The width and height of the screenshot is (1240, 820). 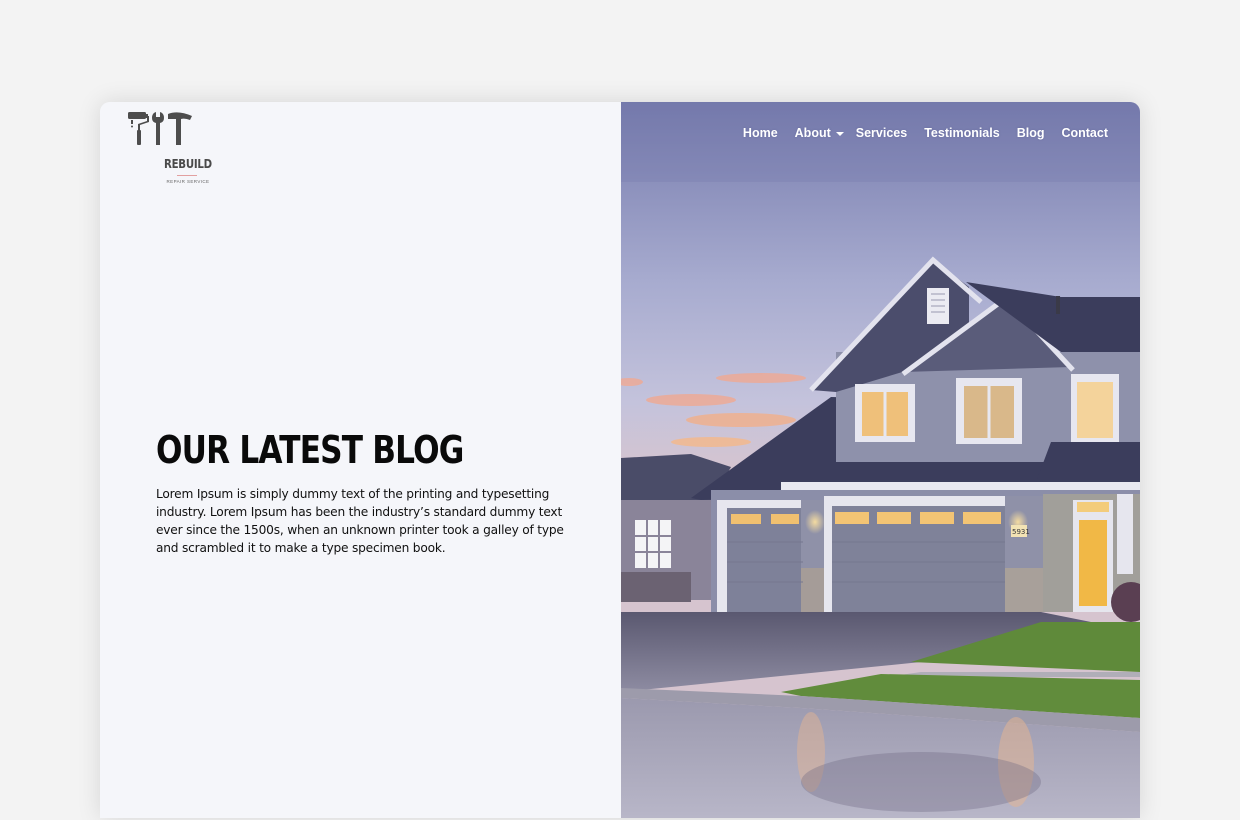 I want to click on nav-home-label: Home, so click(x=760, y=133).